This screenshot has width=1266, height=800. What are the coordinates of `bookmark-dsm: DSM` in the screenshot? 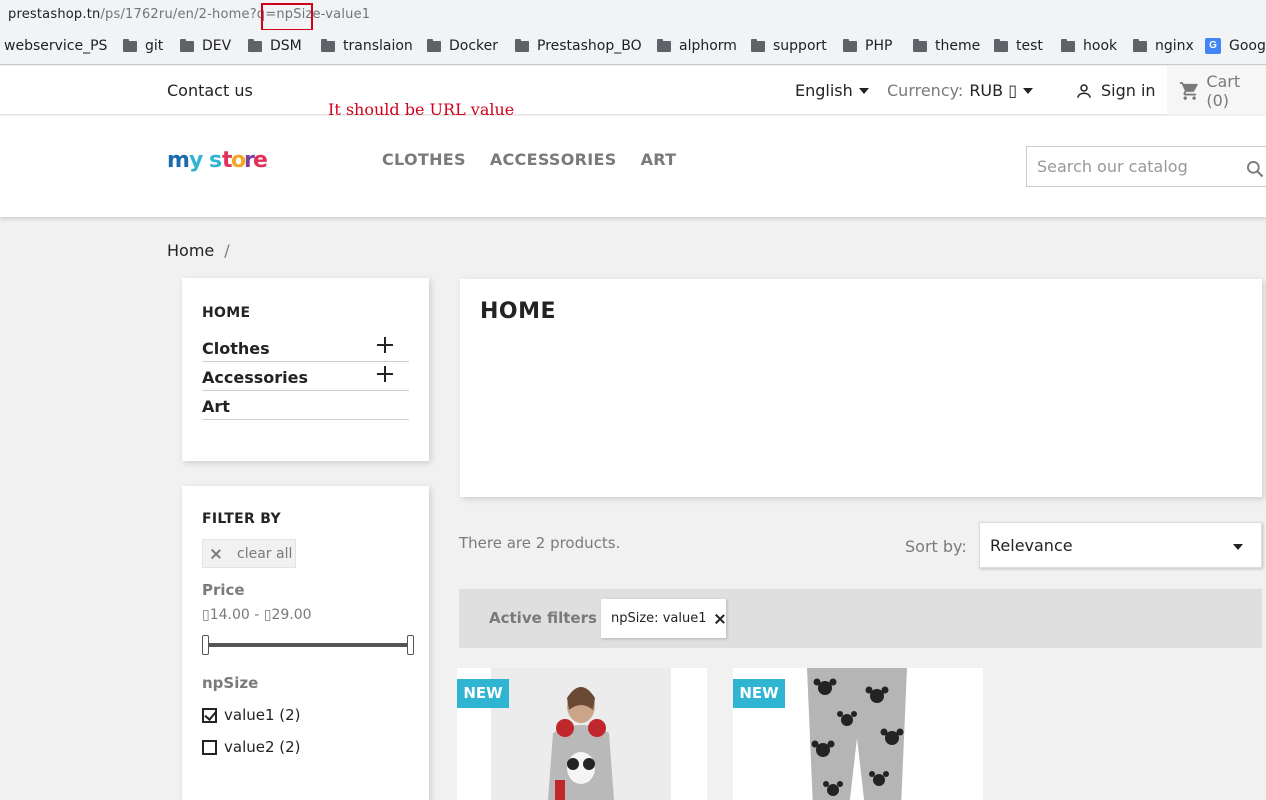 It's located at (275, 46).